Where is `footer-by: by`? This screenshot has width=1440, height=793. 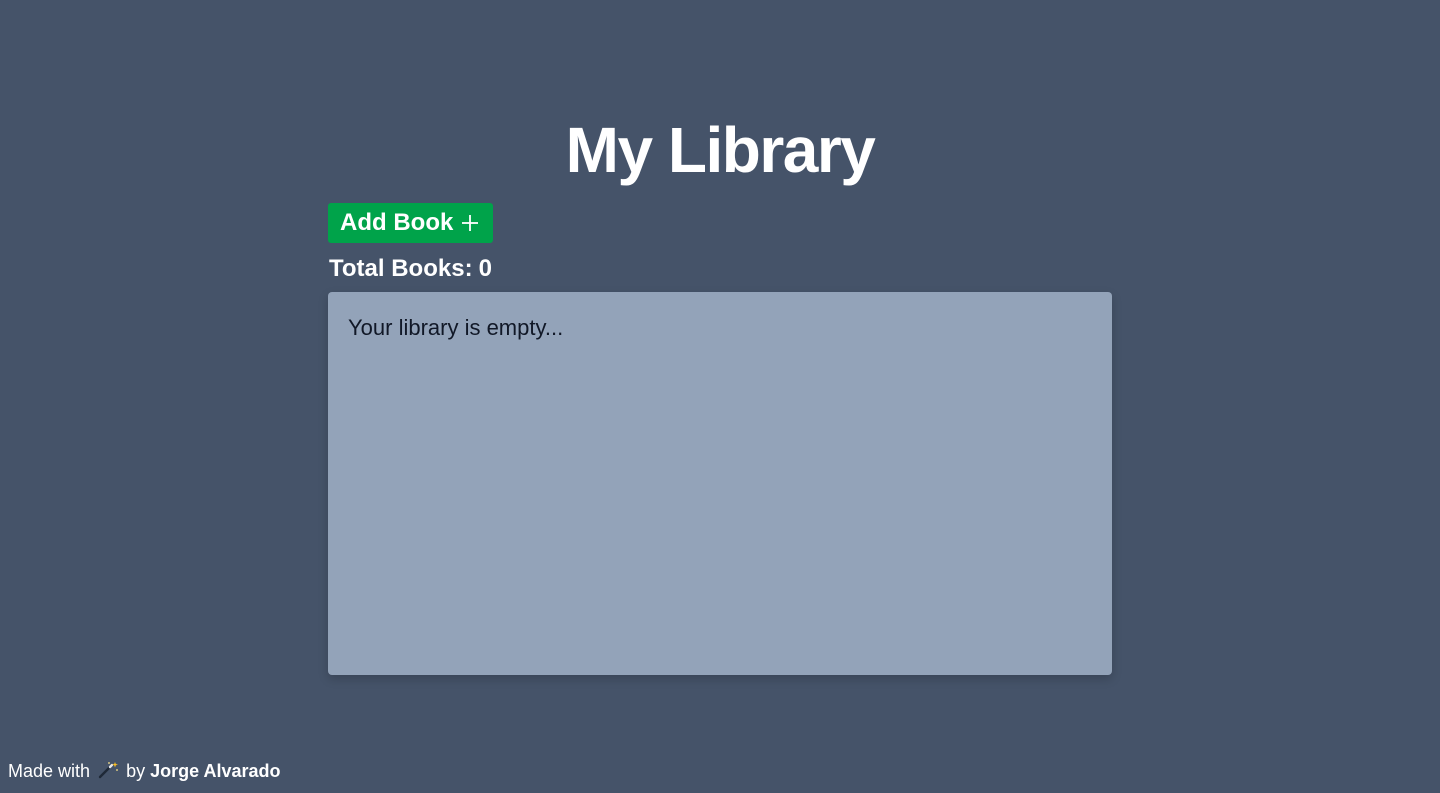
footer-by: by is located at coordinates (136, 771).